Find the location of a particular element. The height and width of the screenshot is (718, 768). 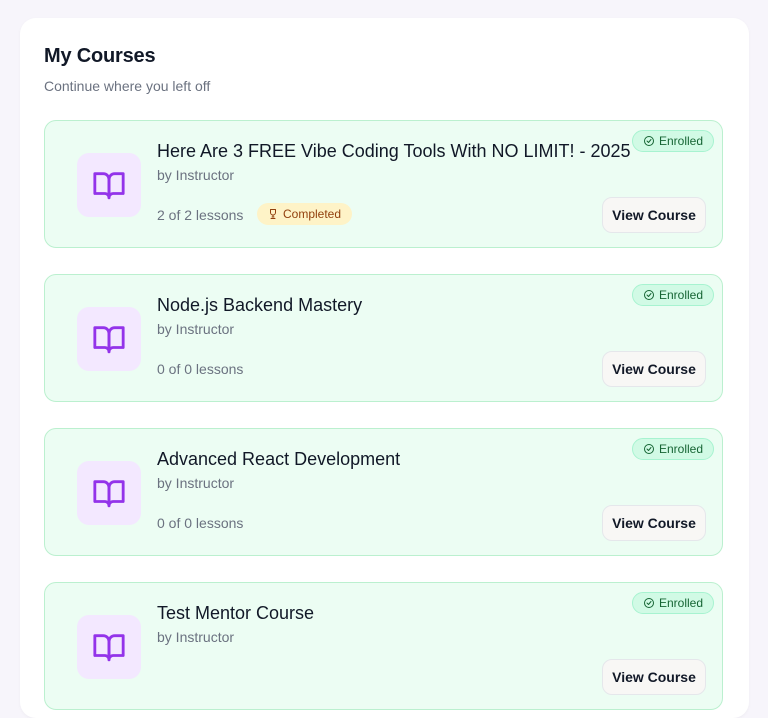

lesson-progress: 2 of 2 lessons is located at coordinates (200, 215).